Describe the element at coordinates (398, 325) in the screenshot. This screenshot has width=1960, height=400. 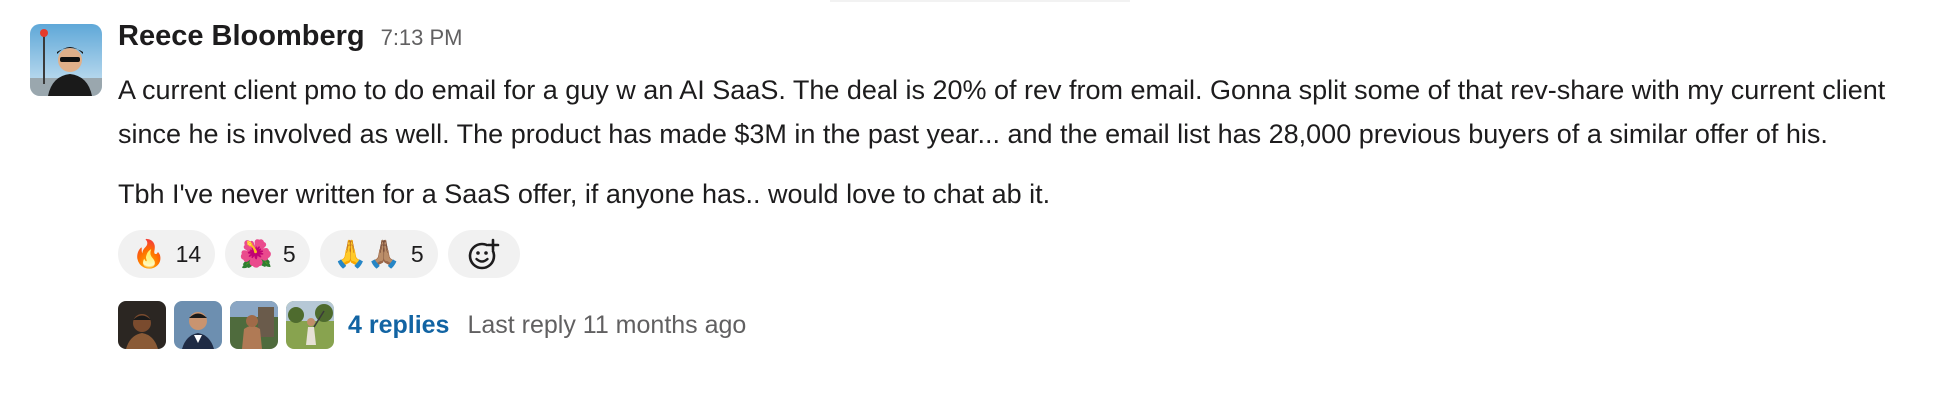
I see `replies-link: 4 replies` at that location.